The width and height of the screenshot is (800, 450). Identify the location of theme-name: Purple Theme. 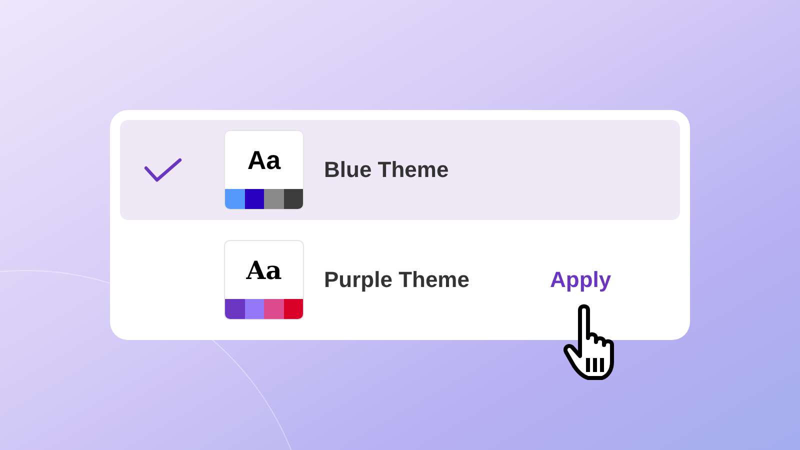
(397, 280).